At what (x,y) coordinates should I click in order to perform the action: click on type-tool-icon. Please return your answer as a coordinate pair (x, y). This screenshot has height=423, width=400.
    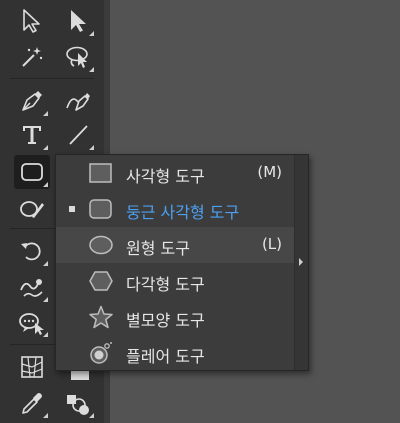
    Looking at the image, I should click on (32, 135).